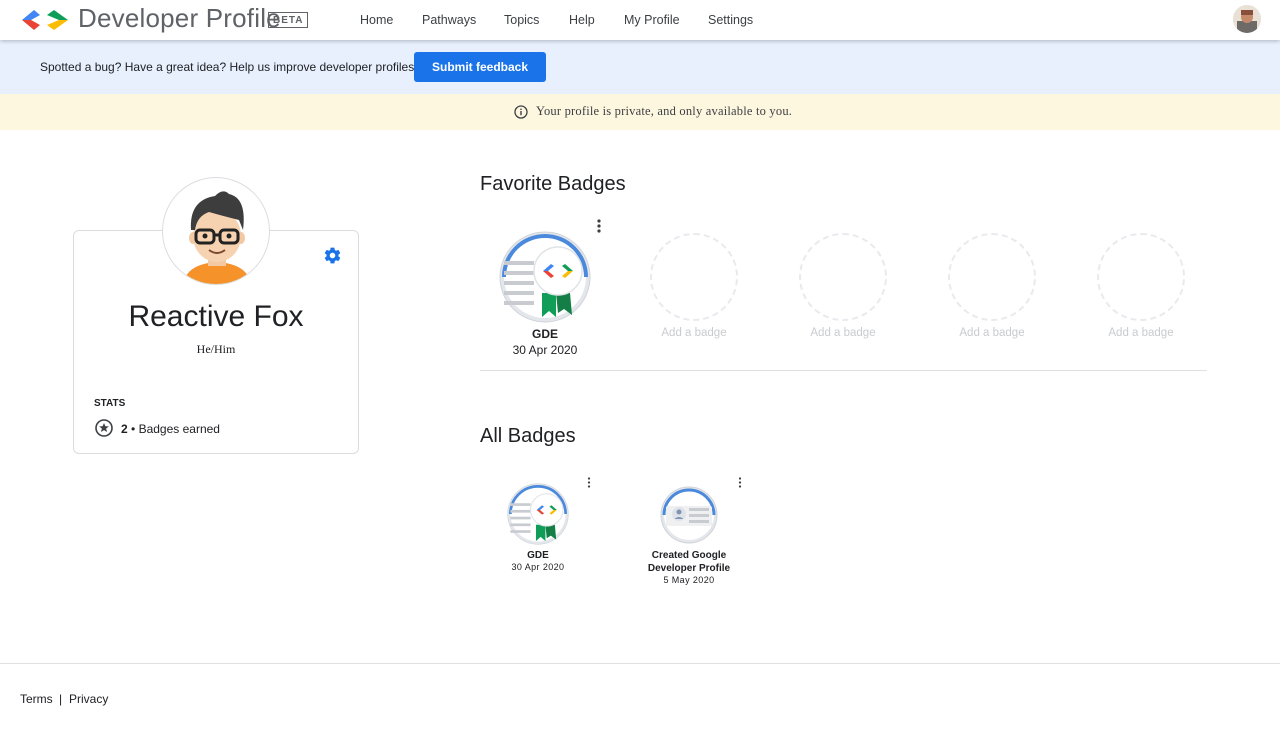 This screenshot has width=1280, height=734. I want to click on nav-home: Home, so click(376, 20).